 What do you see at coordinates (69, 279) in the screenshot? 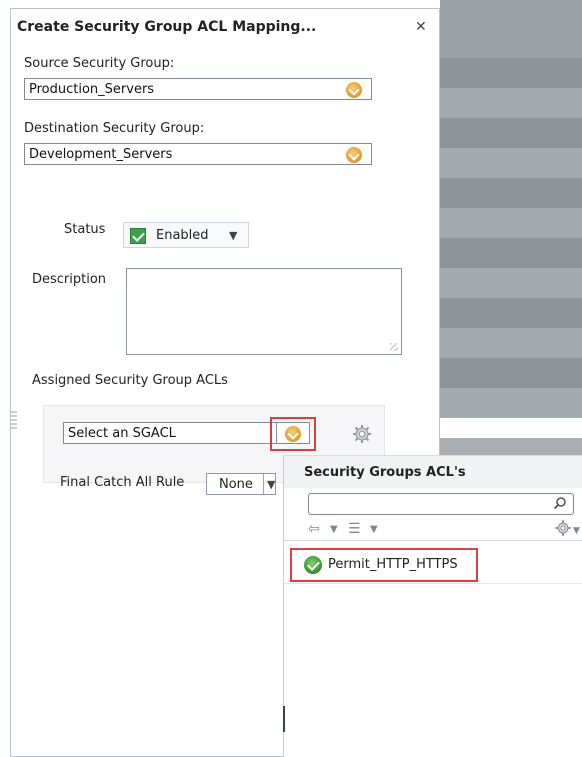
I see `description-label: Description` at bounding box center [69, 279].